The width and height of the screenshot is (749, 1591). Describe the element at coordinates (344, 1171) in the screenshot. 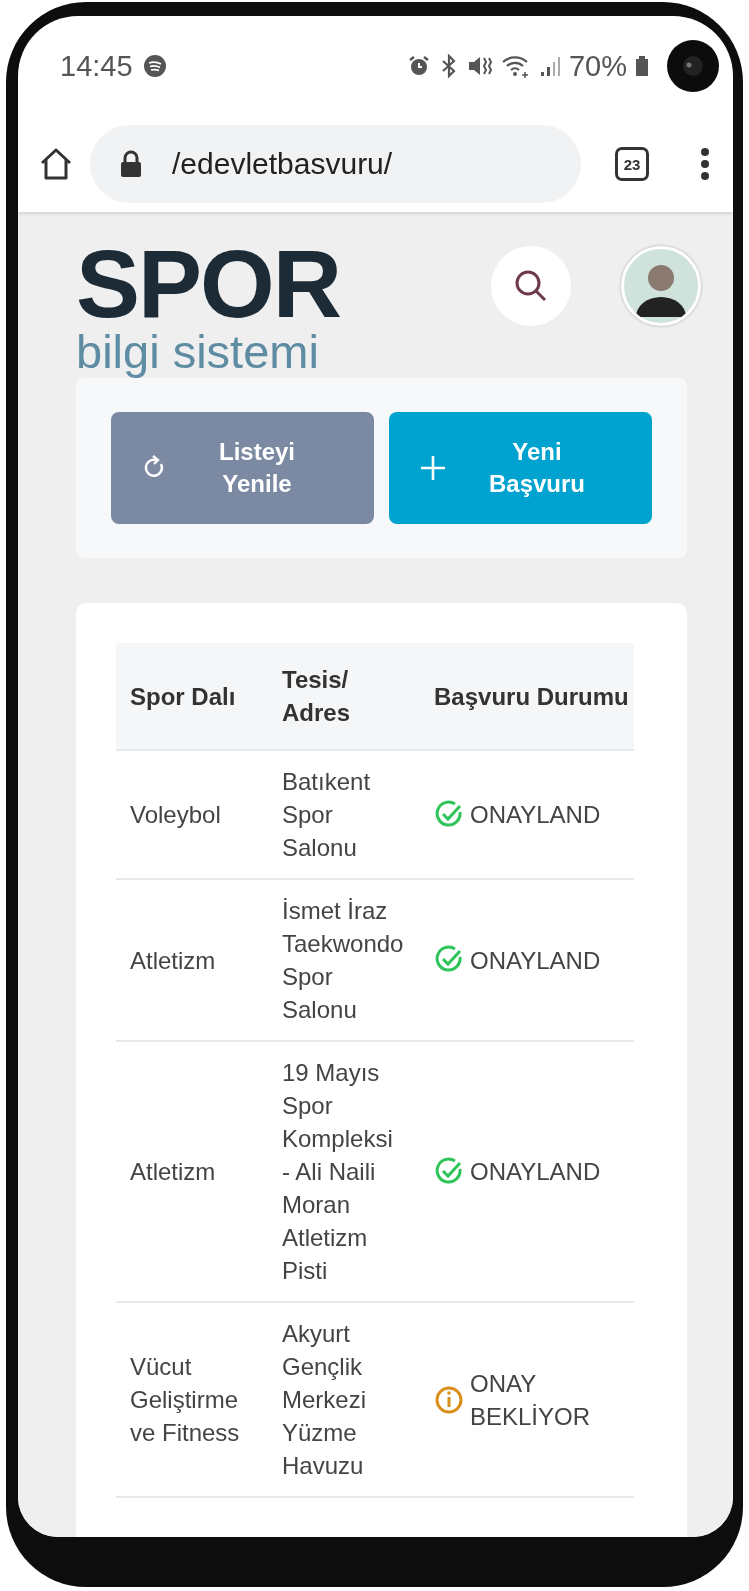

I see `table-cell: 19 Mayıs Spor Kompleksi - Ali Naili Moran Atletizm Pisti` at that location.